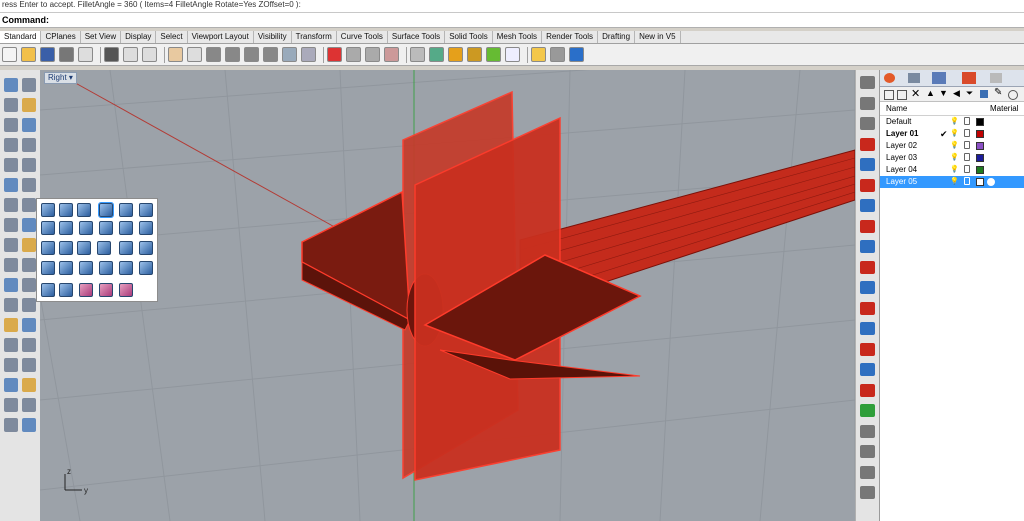  I want to click on paste-icon, so click(149, 54).